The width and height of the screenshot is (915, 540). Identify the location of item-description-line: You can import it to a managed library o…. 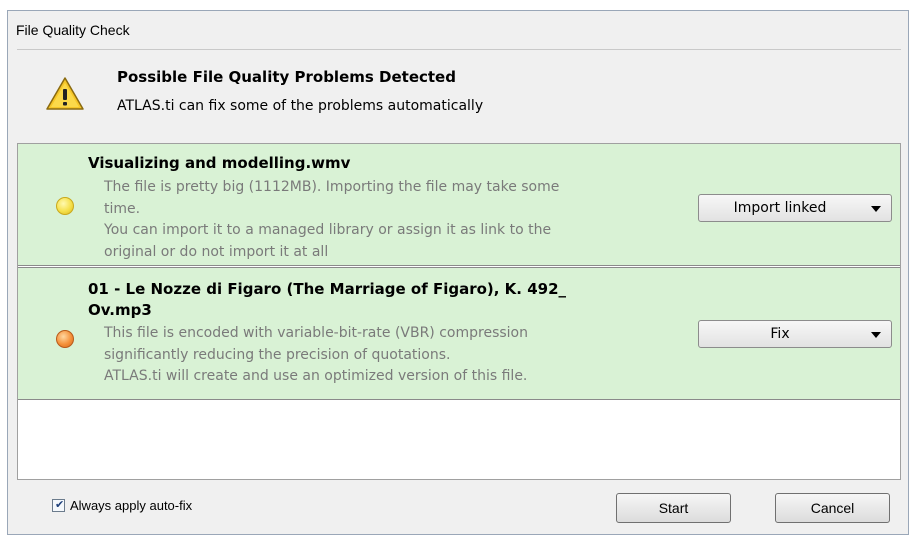
(328, 230).